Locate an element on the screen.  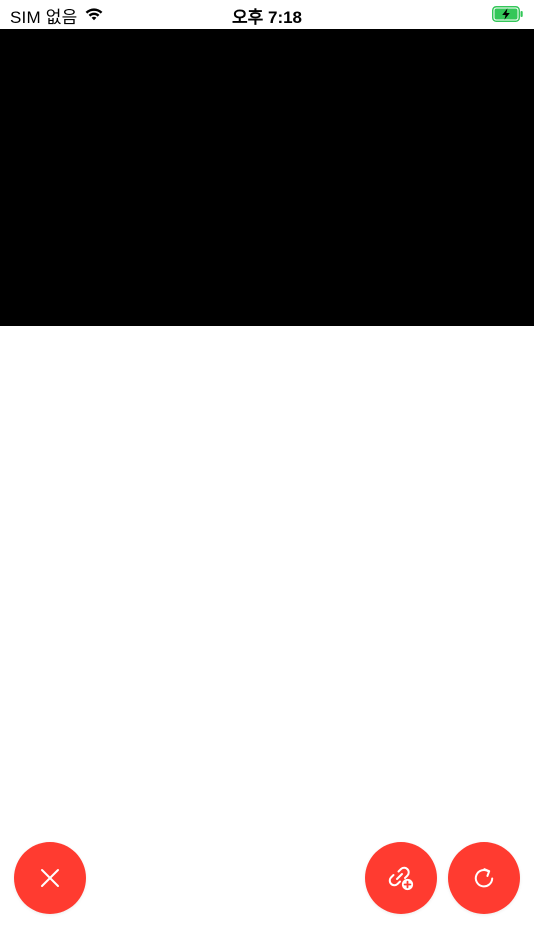
add-link-button is located at coordinates (401, 878).